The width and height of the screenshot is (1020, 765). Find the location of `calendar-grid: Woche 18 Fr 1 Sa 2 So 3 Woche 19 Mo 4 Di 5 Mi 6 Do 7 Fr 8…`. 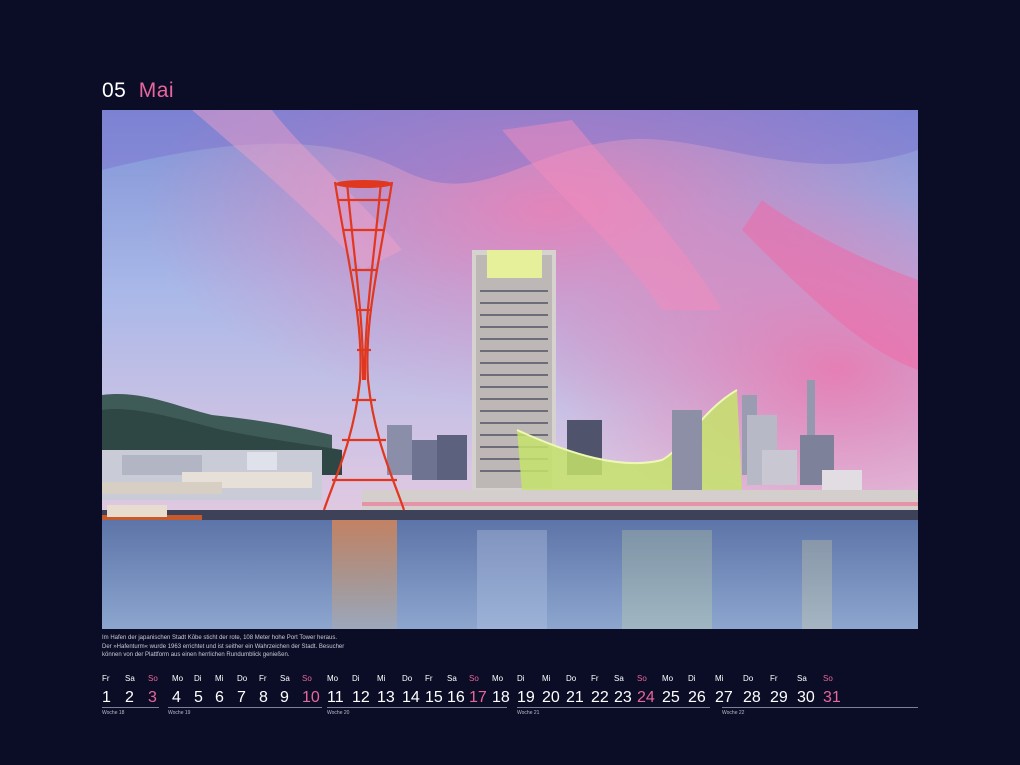

calendar-grid: Woche 18 Fr 1 Sa 2 So 3 Woche 19 Mo 4 Di 5 Mi 6 Do 7 Fr 8… is located at coordinates (510, 699).